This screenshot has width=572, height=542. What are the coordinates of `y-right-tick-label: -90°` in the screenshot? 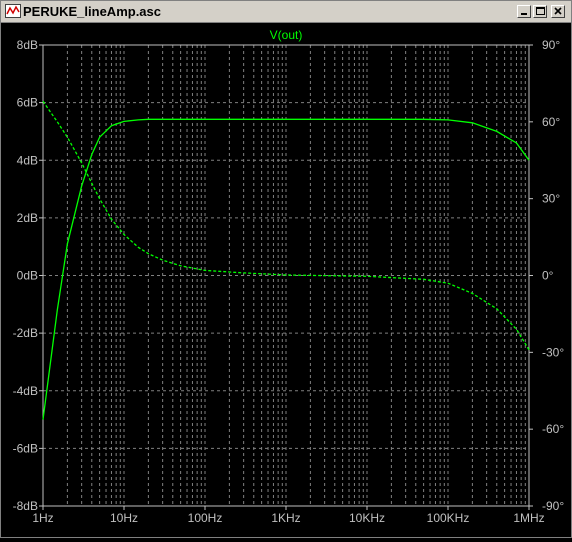 It's located at (553, 506).